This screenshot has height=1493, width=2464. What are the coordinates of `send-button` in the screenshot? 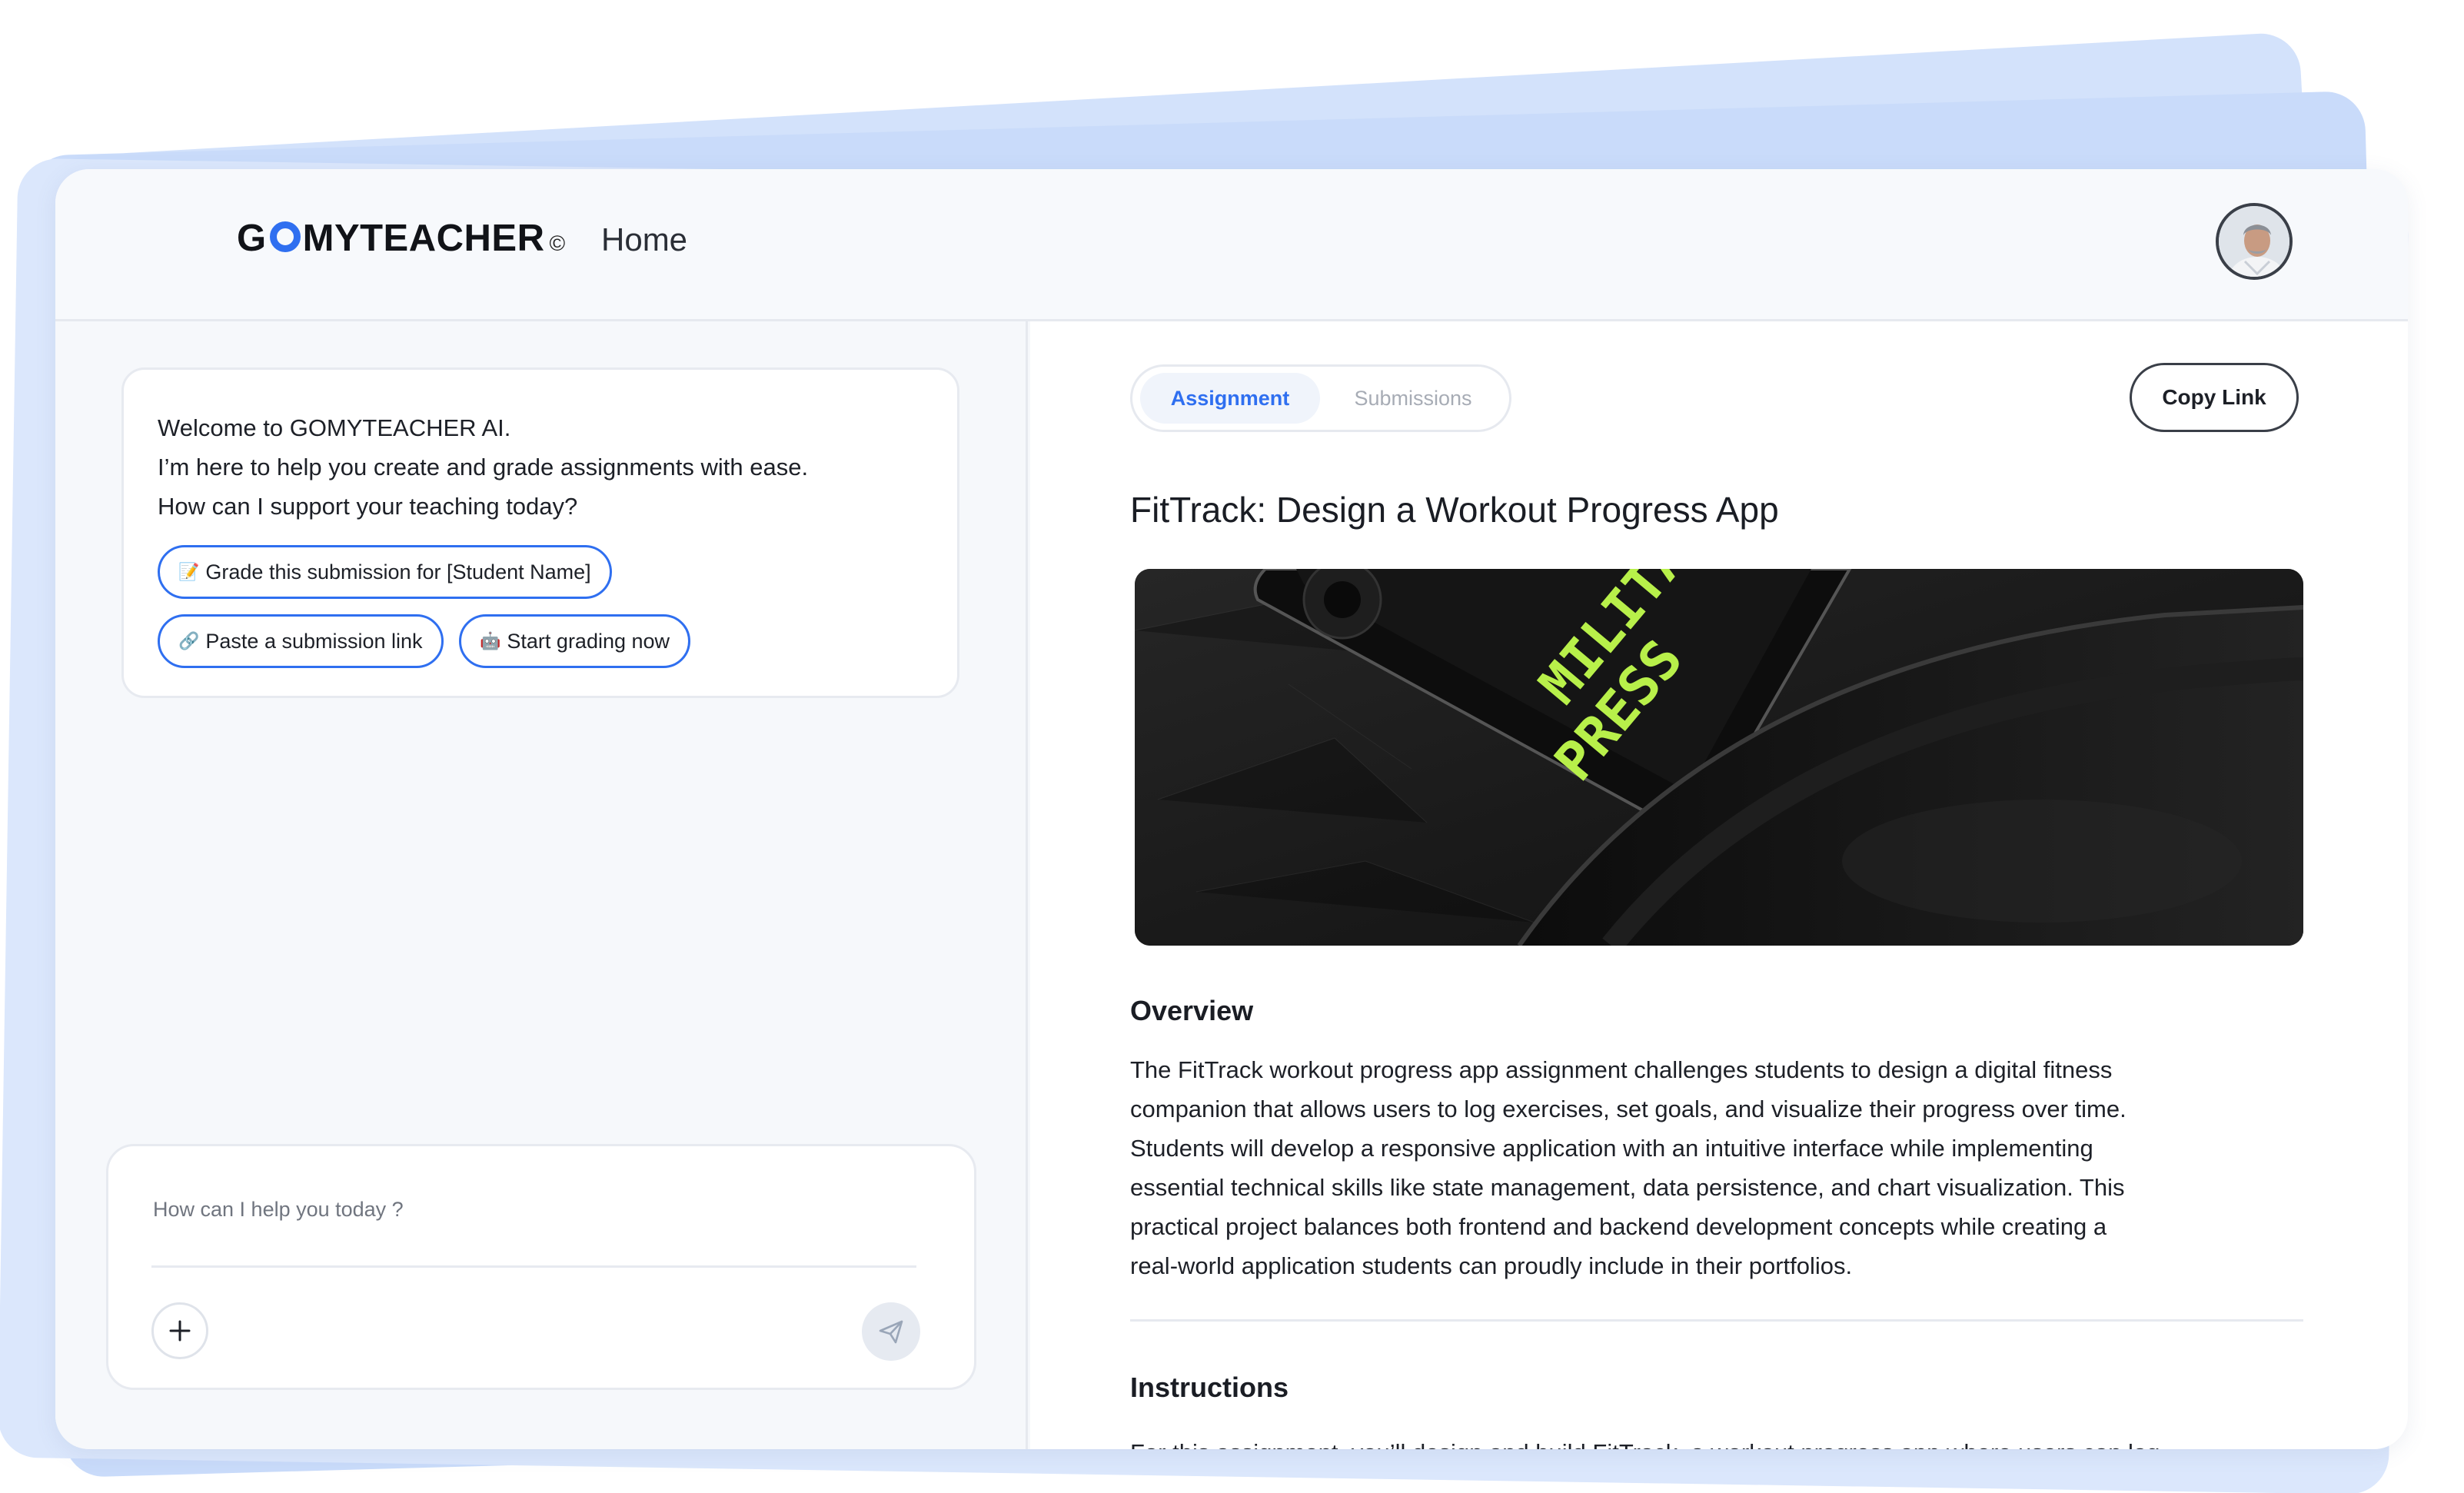 It's located at (891, 1332).